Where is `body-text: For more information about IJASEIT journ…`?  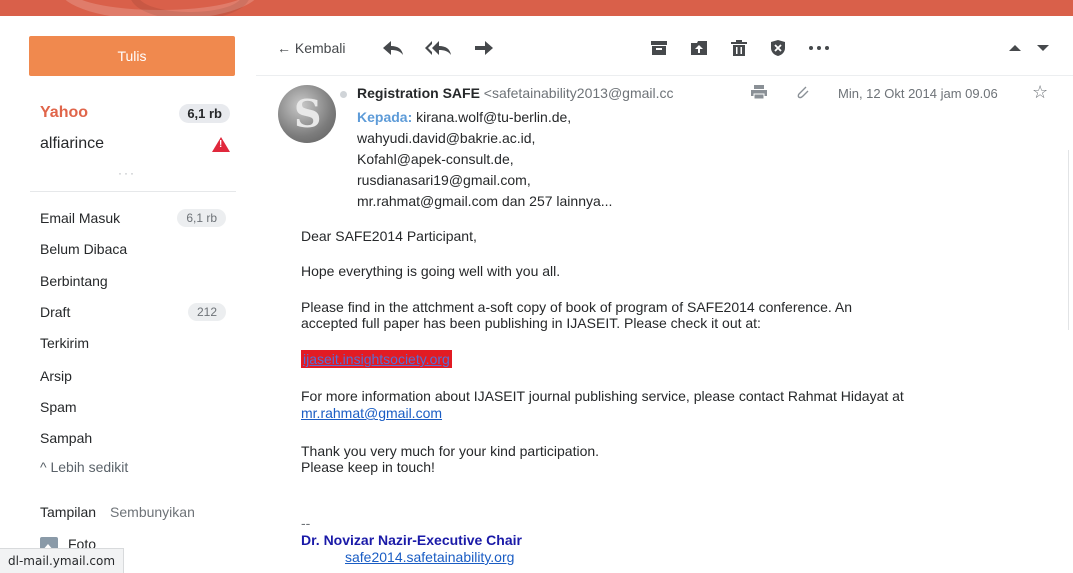
body-text: For more information about IJASEIT journ… is located at coordinates (602, 396).